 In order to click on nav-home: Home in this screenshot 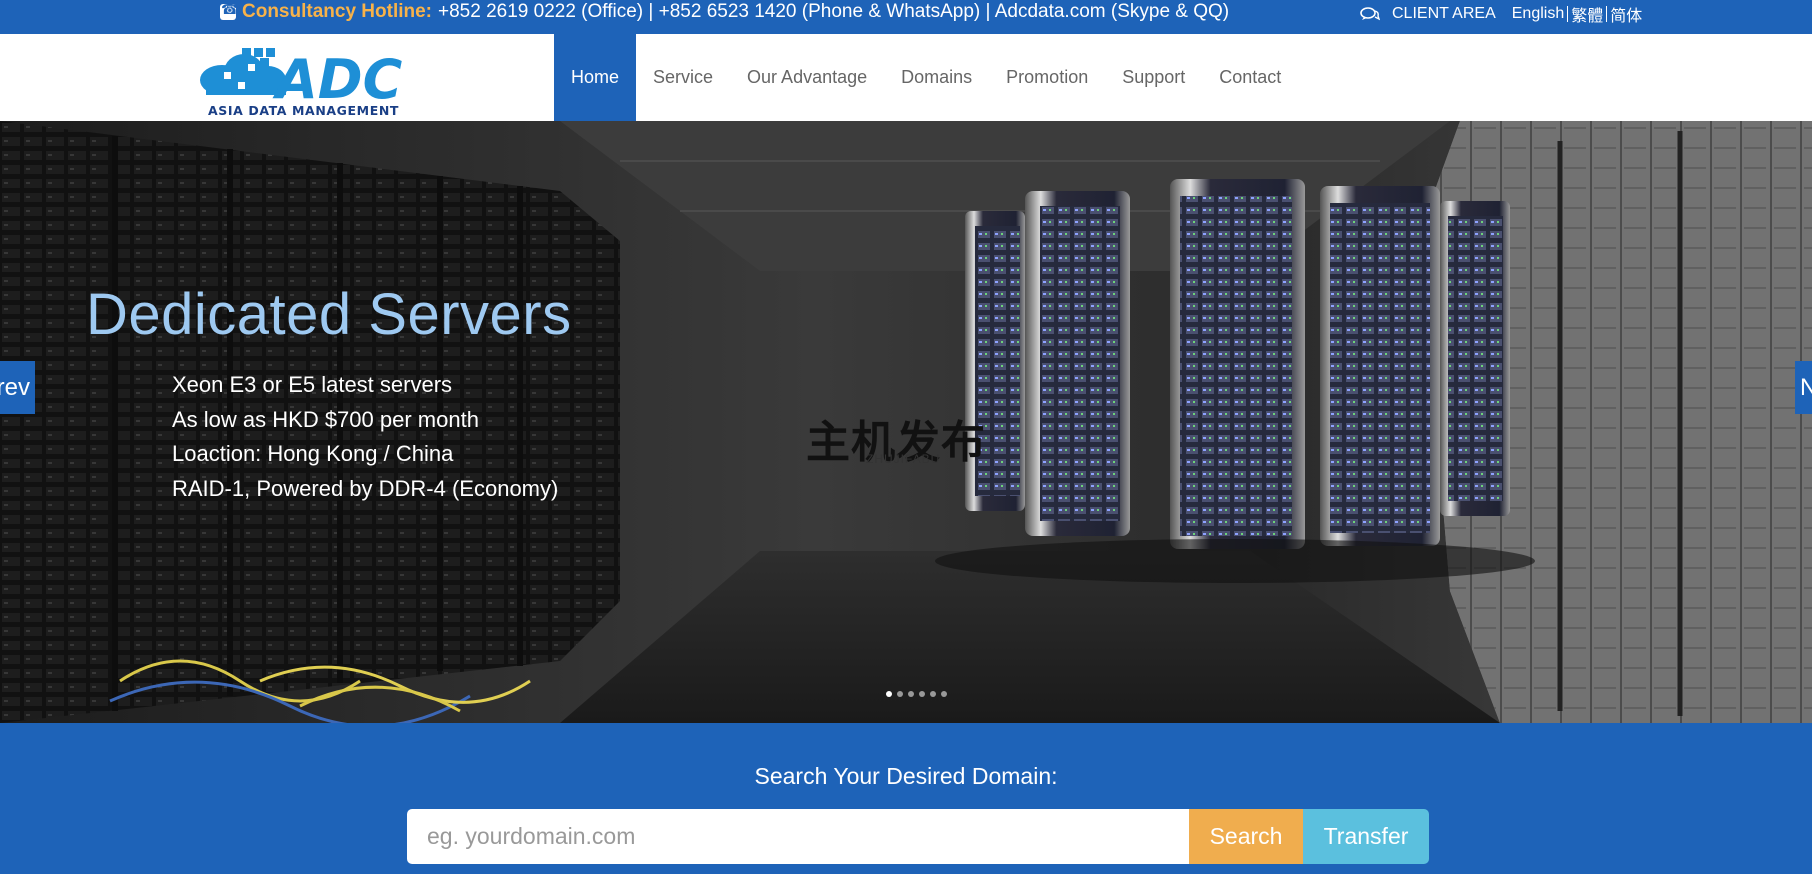, I will do `click(595, 77)`.